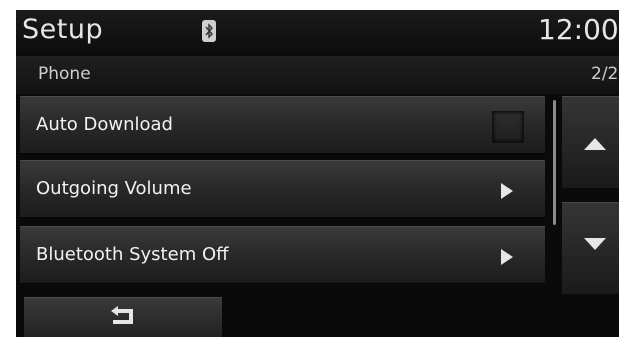 The width and height of the screenshot is (619, 348). What do you see at coordinates (282, 255) in the screenshot?
I see `menu-item-bluetooth-system-off: Bluetooth System Off` at bounding box center [282, 255].